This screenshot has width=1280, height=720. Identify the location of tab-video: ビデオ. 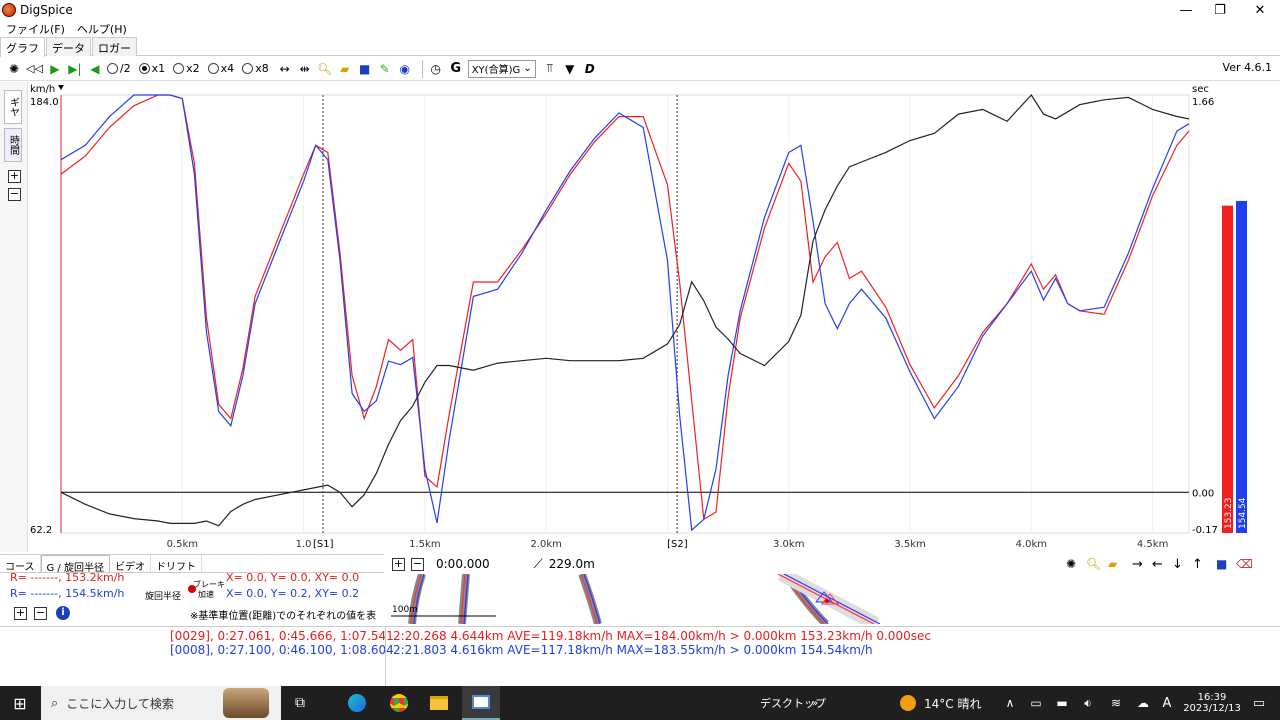
(130, 564).